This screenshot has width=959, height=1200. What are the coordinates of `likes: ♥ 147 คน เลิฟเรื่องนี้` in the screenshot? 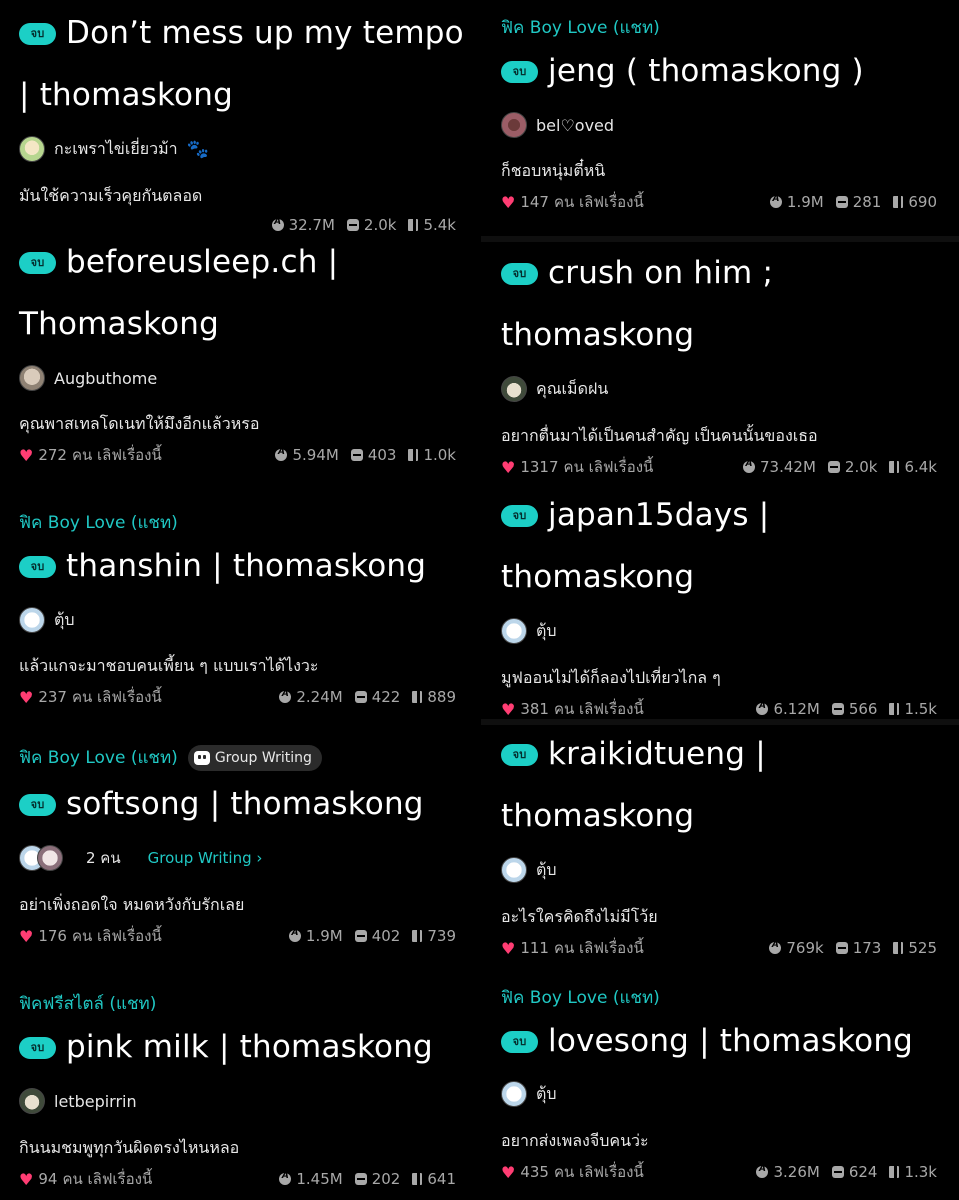 It's located at (572, 202).